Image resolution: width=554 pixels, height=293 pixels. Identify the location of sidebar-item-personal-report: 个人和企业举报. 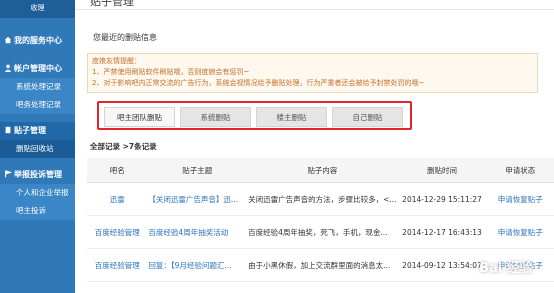
(37, 193).